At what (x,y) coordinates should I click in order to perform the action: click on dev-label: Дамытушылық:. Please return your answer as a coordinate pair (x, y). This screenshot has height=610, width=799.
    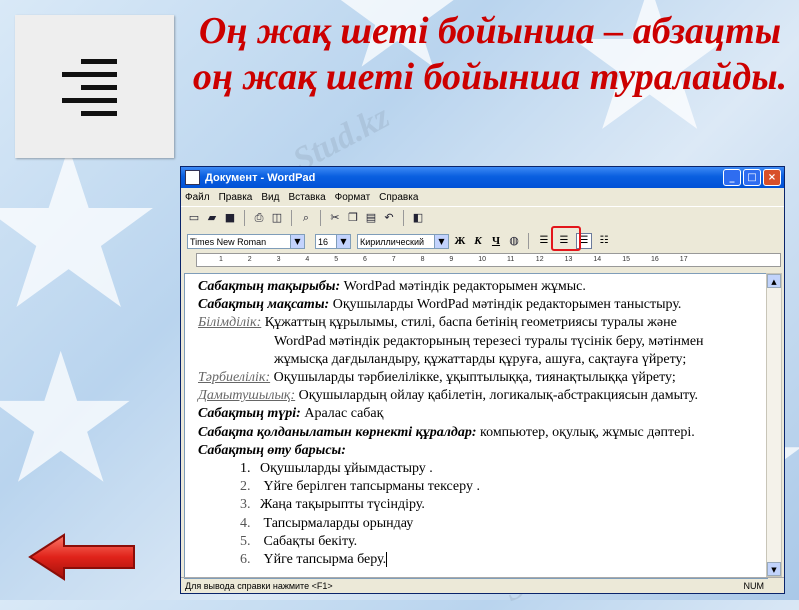
    Looking at the image, I should click on (247, 396).